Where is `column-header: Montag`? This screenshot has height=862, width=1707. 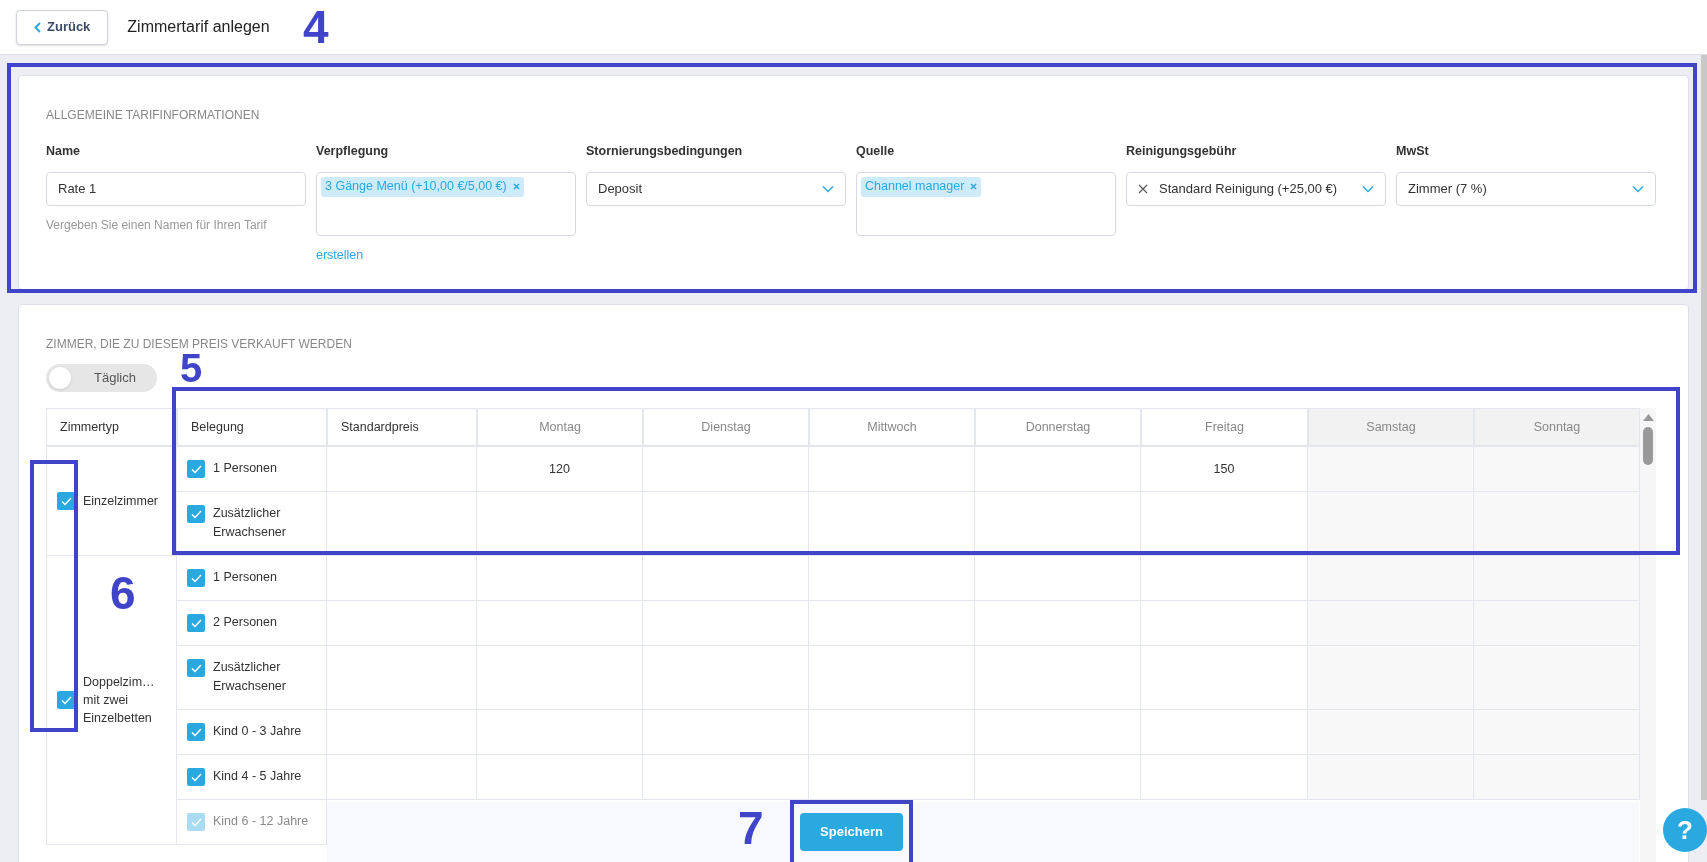 column-header: Montag is located at coordinates (560, 427).